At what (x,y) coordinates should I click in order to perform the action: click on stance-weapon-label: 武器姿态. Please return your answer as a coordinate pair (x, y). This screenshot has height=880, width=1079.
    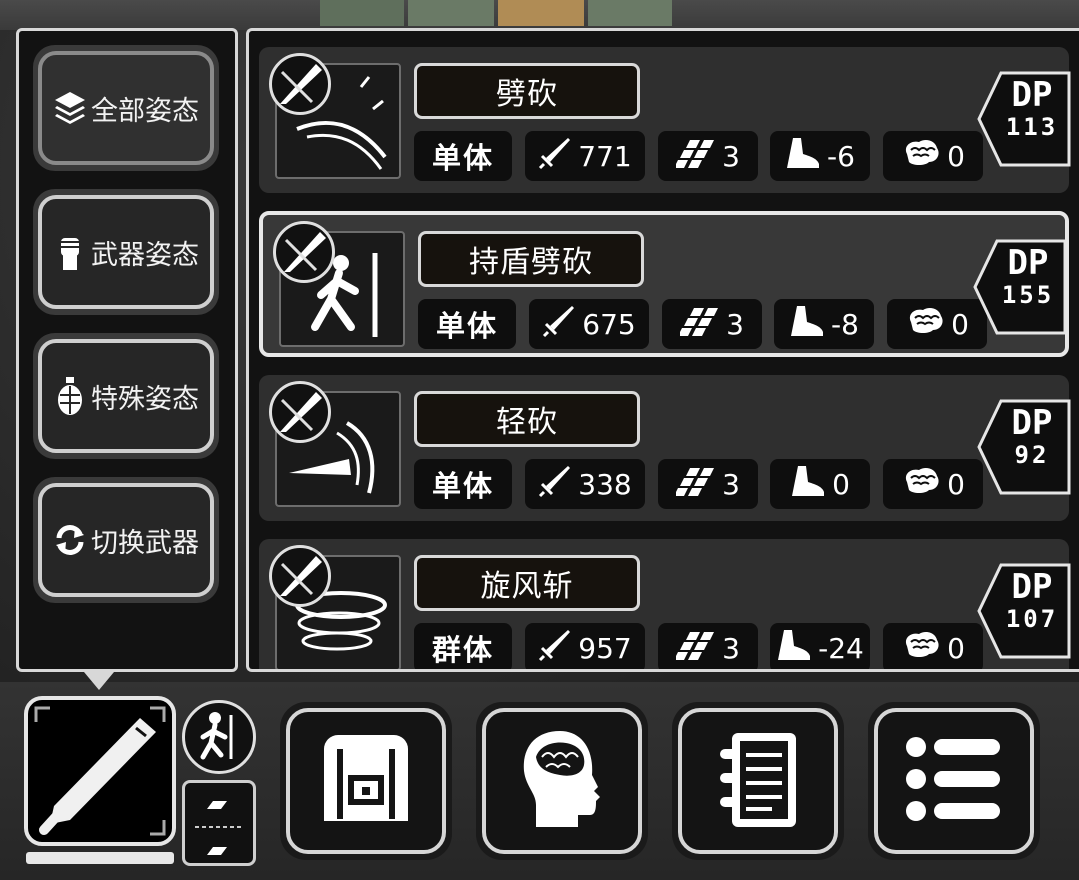
    Looking at the image, I should click on (145, 255).